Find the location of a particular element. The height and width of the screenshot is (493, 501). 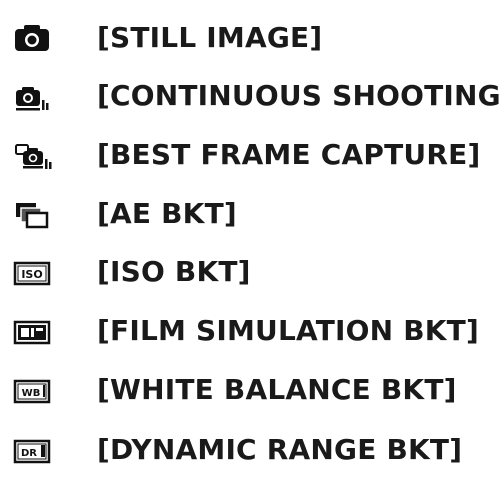

mode-label: [BEST FRAME CAPTURE] is located at coordinates (289, 154).